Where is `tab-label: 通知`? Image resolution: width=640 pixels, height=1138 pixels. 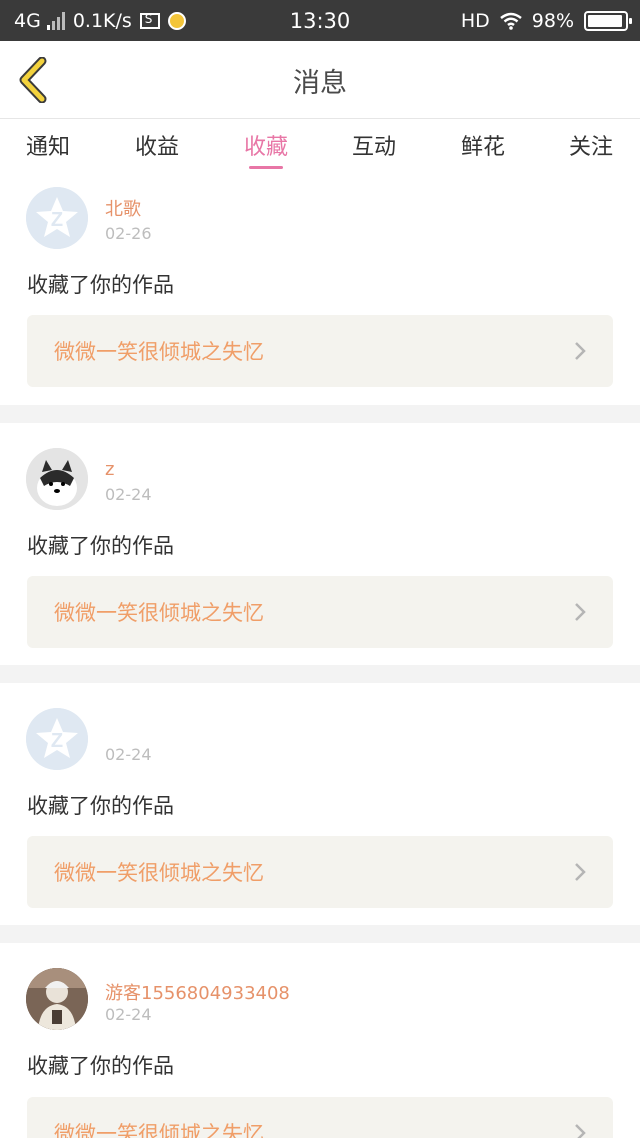 tab-label: 通知 is located at coordinates (47, 147).